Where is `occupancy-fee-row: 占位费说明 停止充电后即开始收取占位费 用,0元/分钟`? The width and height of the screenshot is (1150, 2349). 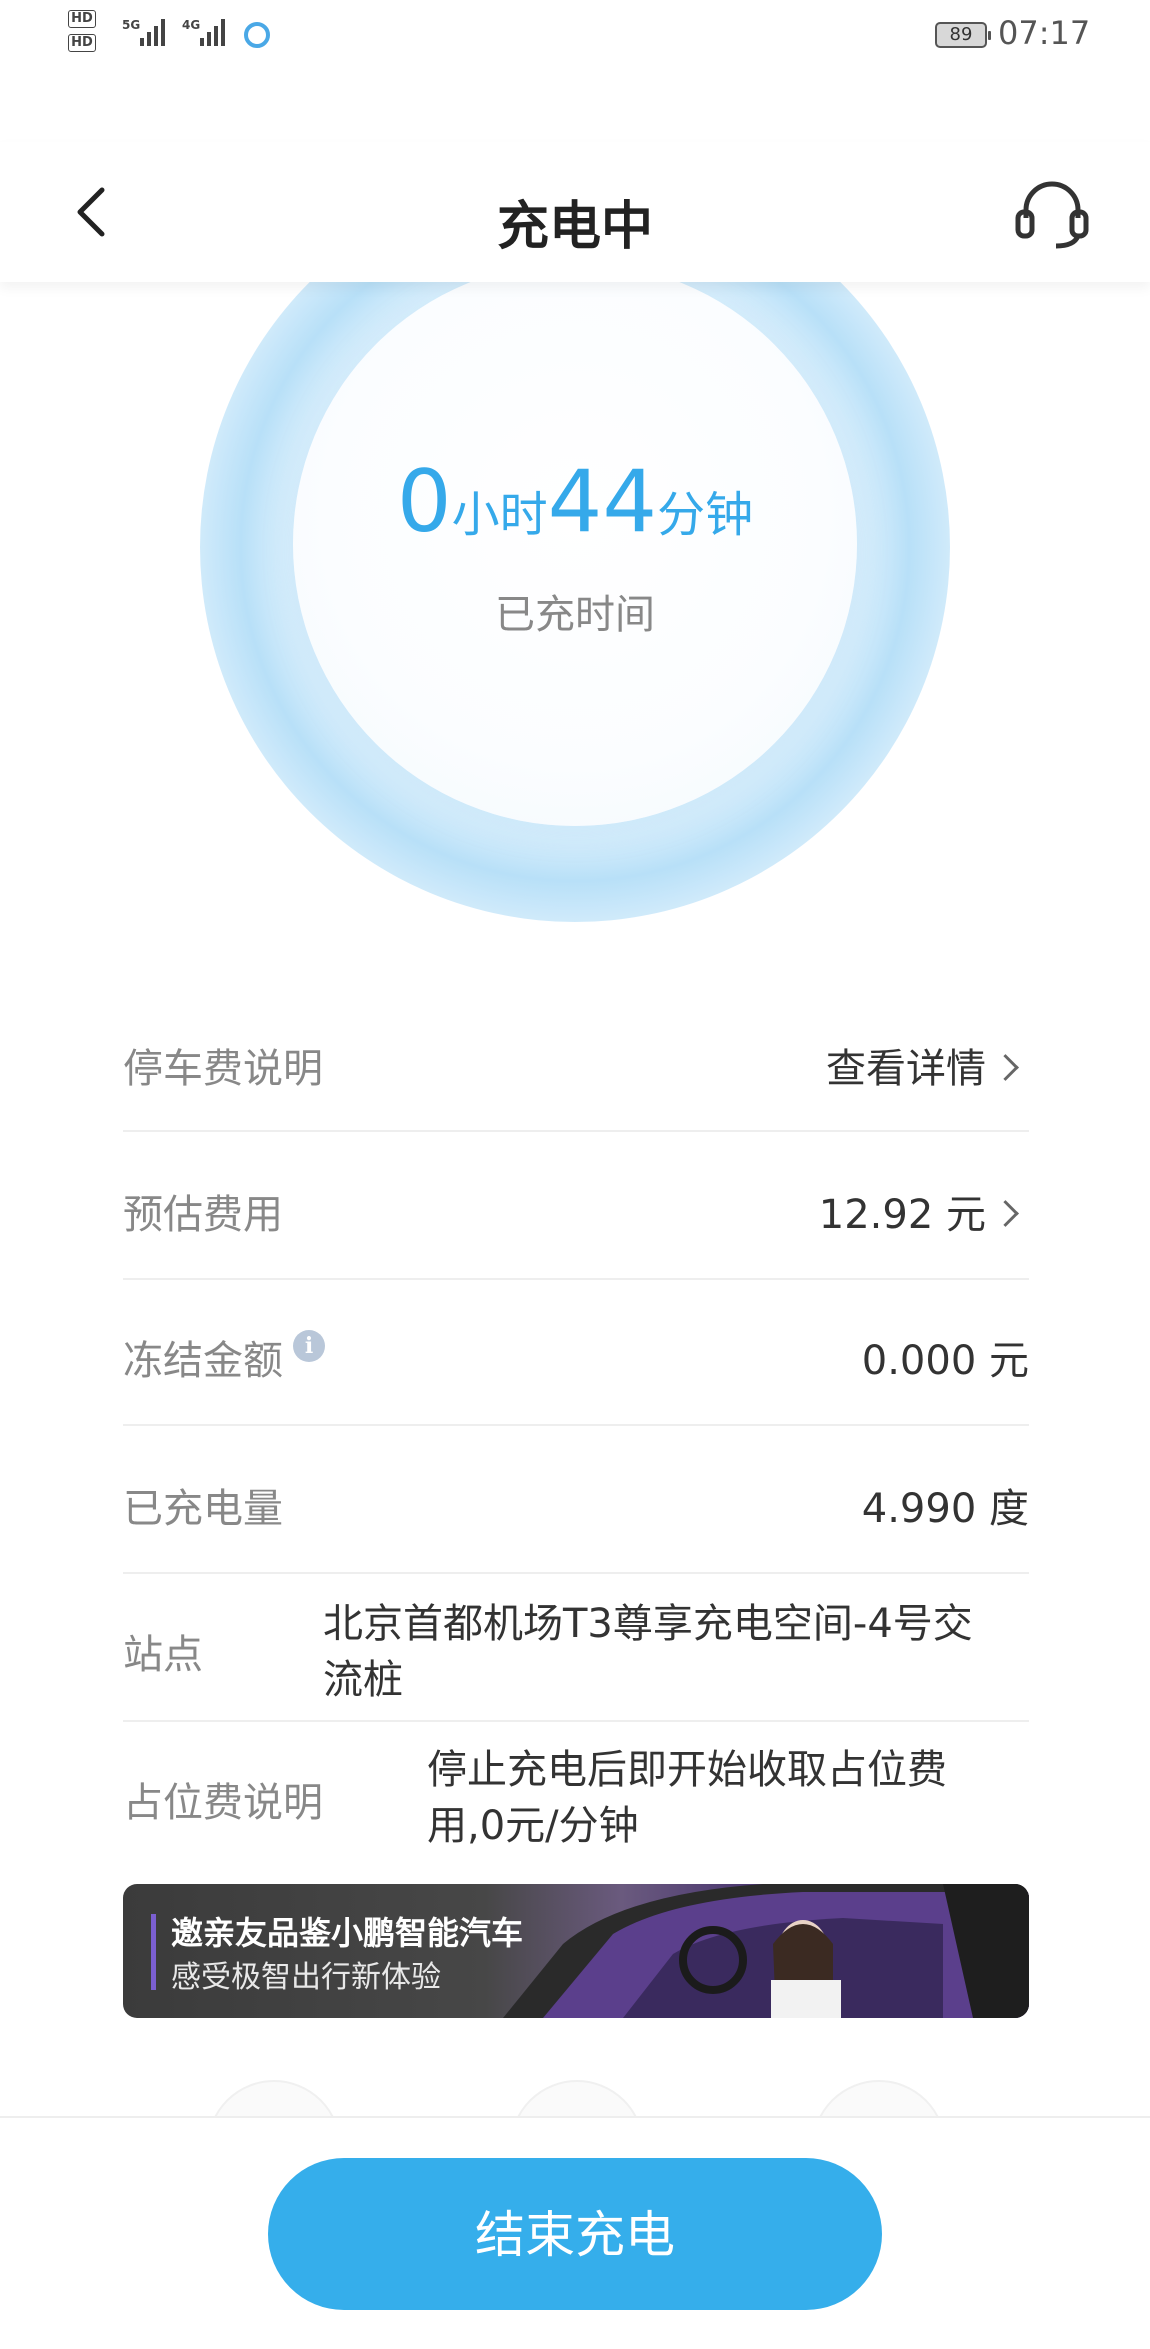 occupancy-fee-row: 占位费说明 停止充电后即开始收取占位费 用,0元/分钟 is located at coordinates (576, 1794).